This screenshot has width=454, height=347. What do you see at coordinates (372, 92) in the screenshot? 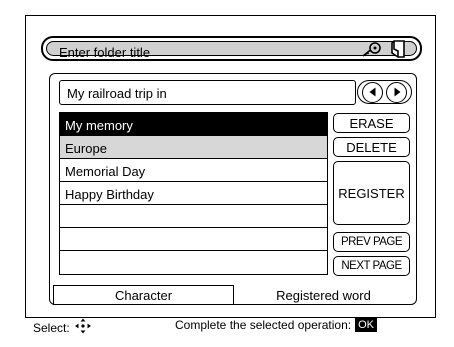
I see `left-arrow-icon` at bounding box center [372, 92].